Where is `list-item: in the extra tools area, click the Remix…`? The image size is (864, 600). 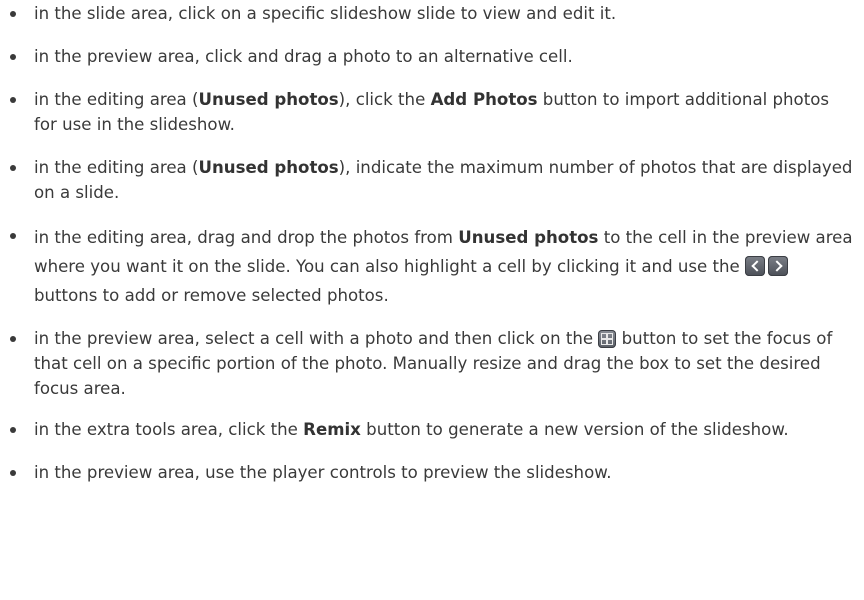 list-item: in the extra tools area, click the Remix… is located at coordinates (432, 429).